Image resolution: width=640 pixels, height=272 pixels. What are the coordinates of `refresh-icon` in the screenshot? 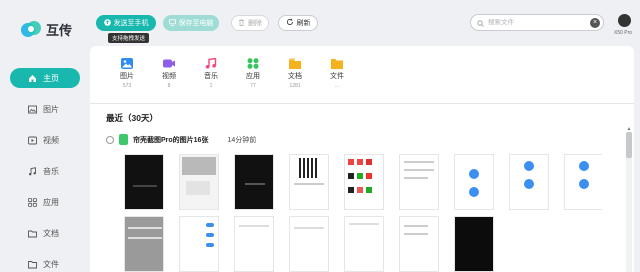 It's located at (290, 23).